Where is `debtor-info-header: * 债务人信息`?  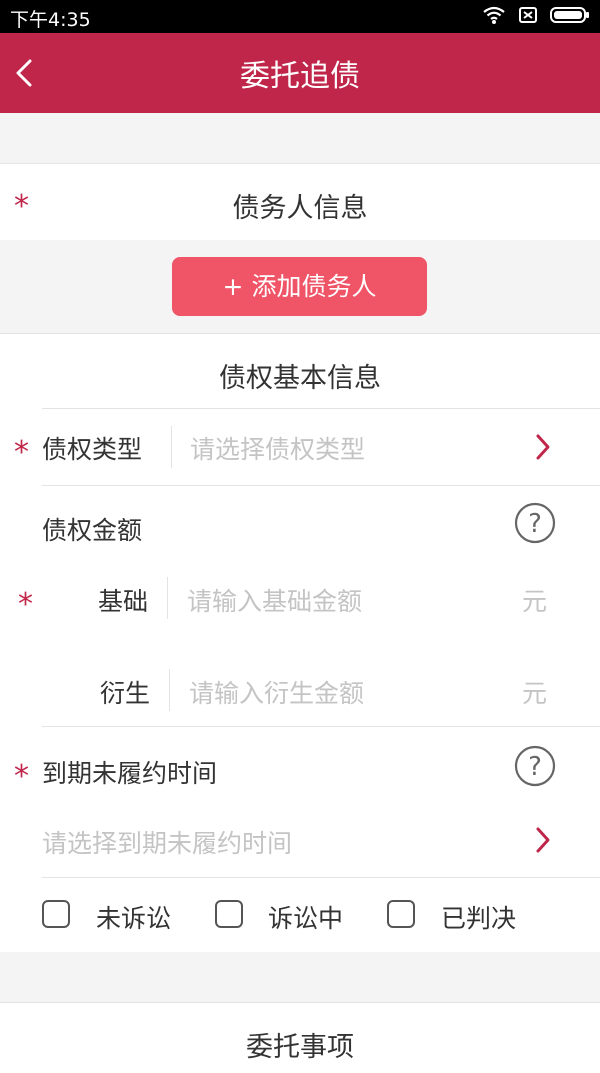 debtor-info-header: * 债务人信息 is located at coordinates (300, 202).